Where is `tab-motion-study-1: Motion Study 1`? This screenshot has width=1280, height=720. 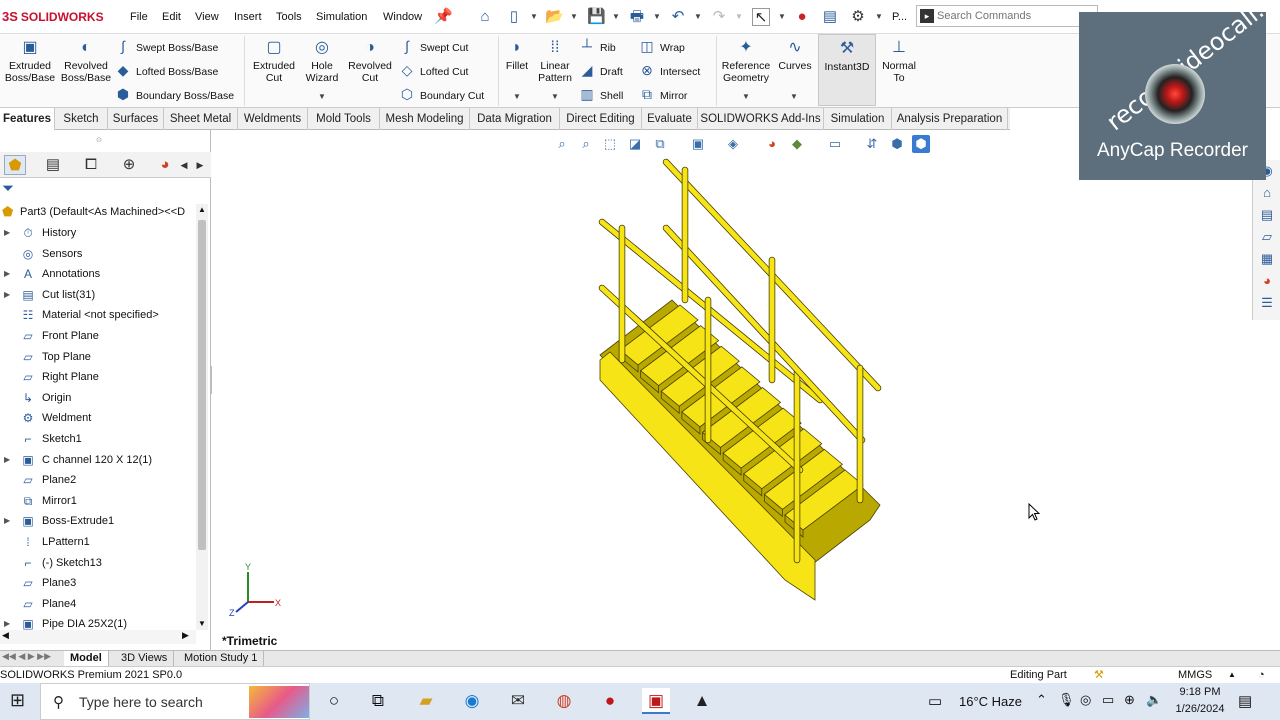
tab-motion-study-1: Motion Study 1 is located at coordinates (221, 659).